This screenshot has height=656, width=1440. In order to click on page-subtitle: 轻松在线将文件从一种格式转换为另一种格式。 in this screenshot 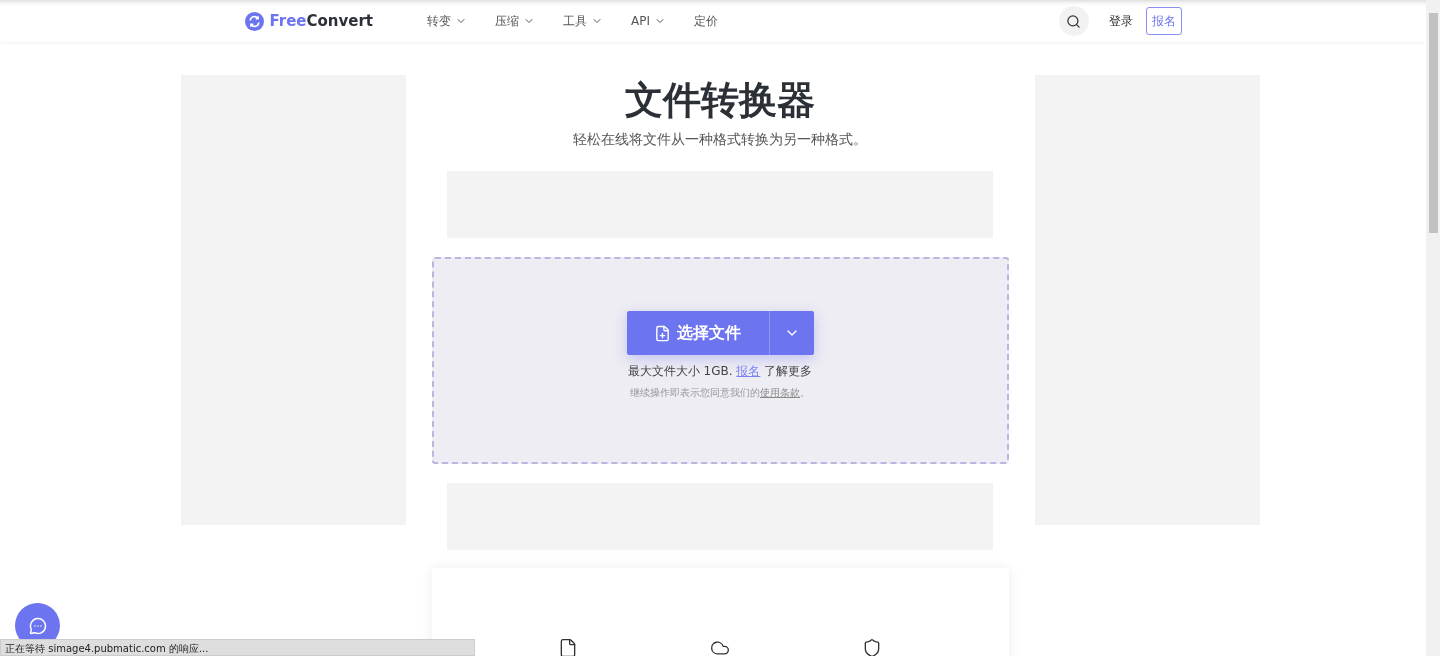, I will do `click(720, 140)`.